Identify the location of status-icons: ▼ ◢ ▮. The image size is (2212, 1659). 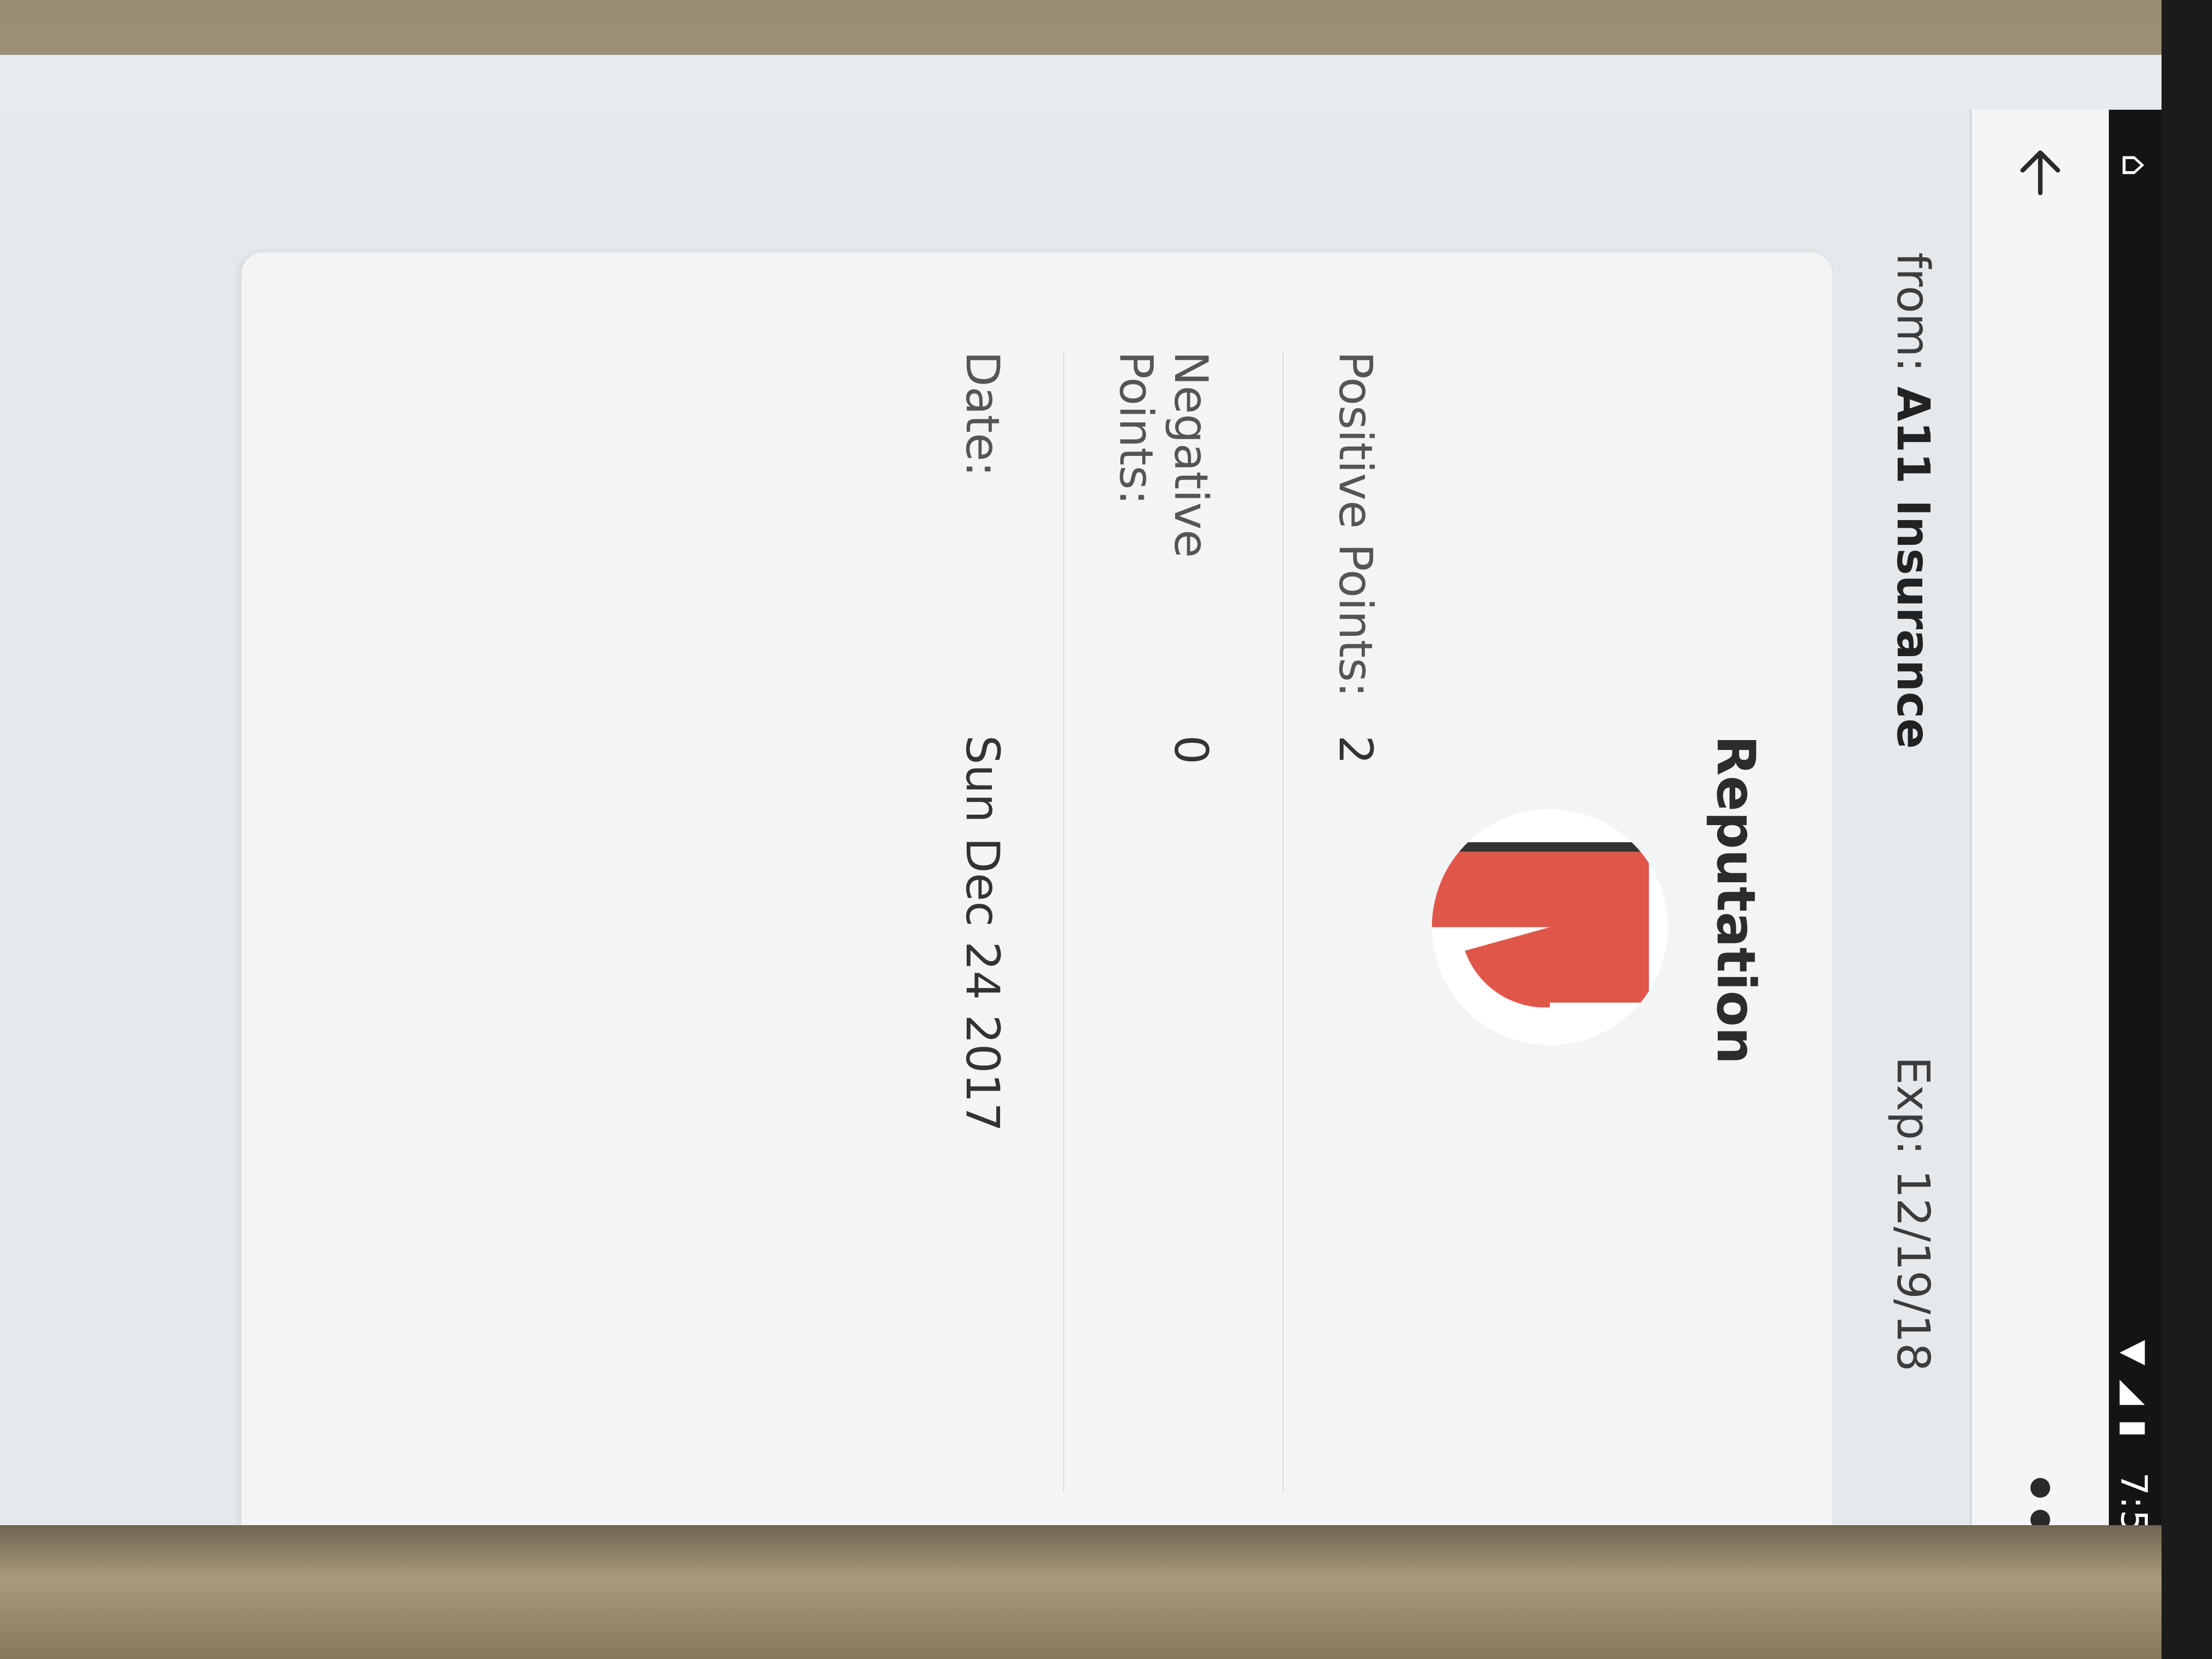
(2134, 1389).